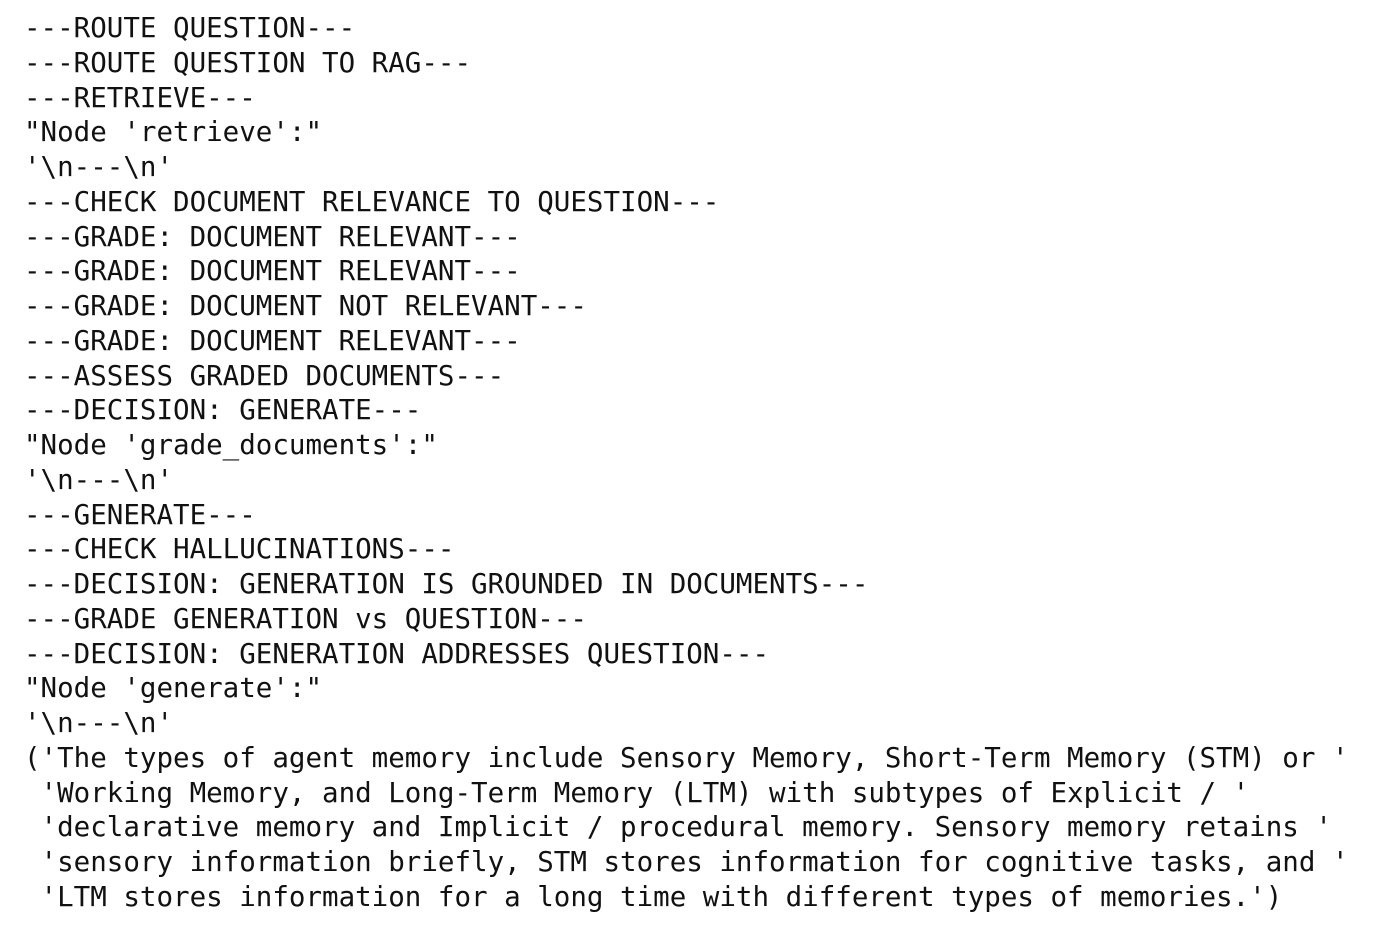 This screenshot has width=1400, height=942. Describe the element at coordinates (190, 28) in the screenshot. I see `log-line: ---ROUTE QUESTION---` at that location.